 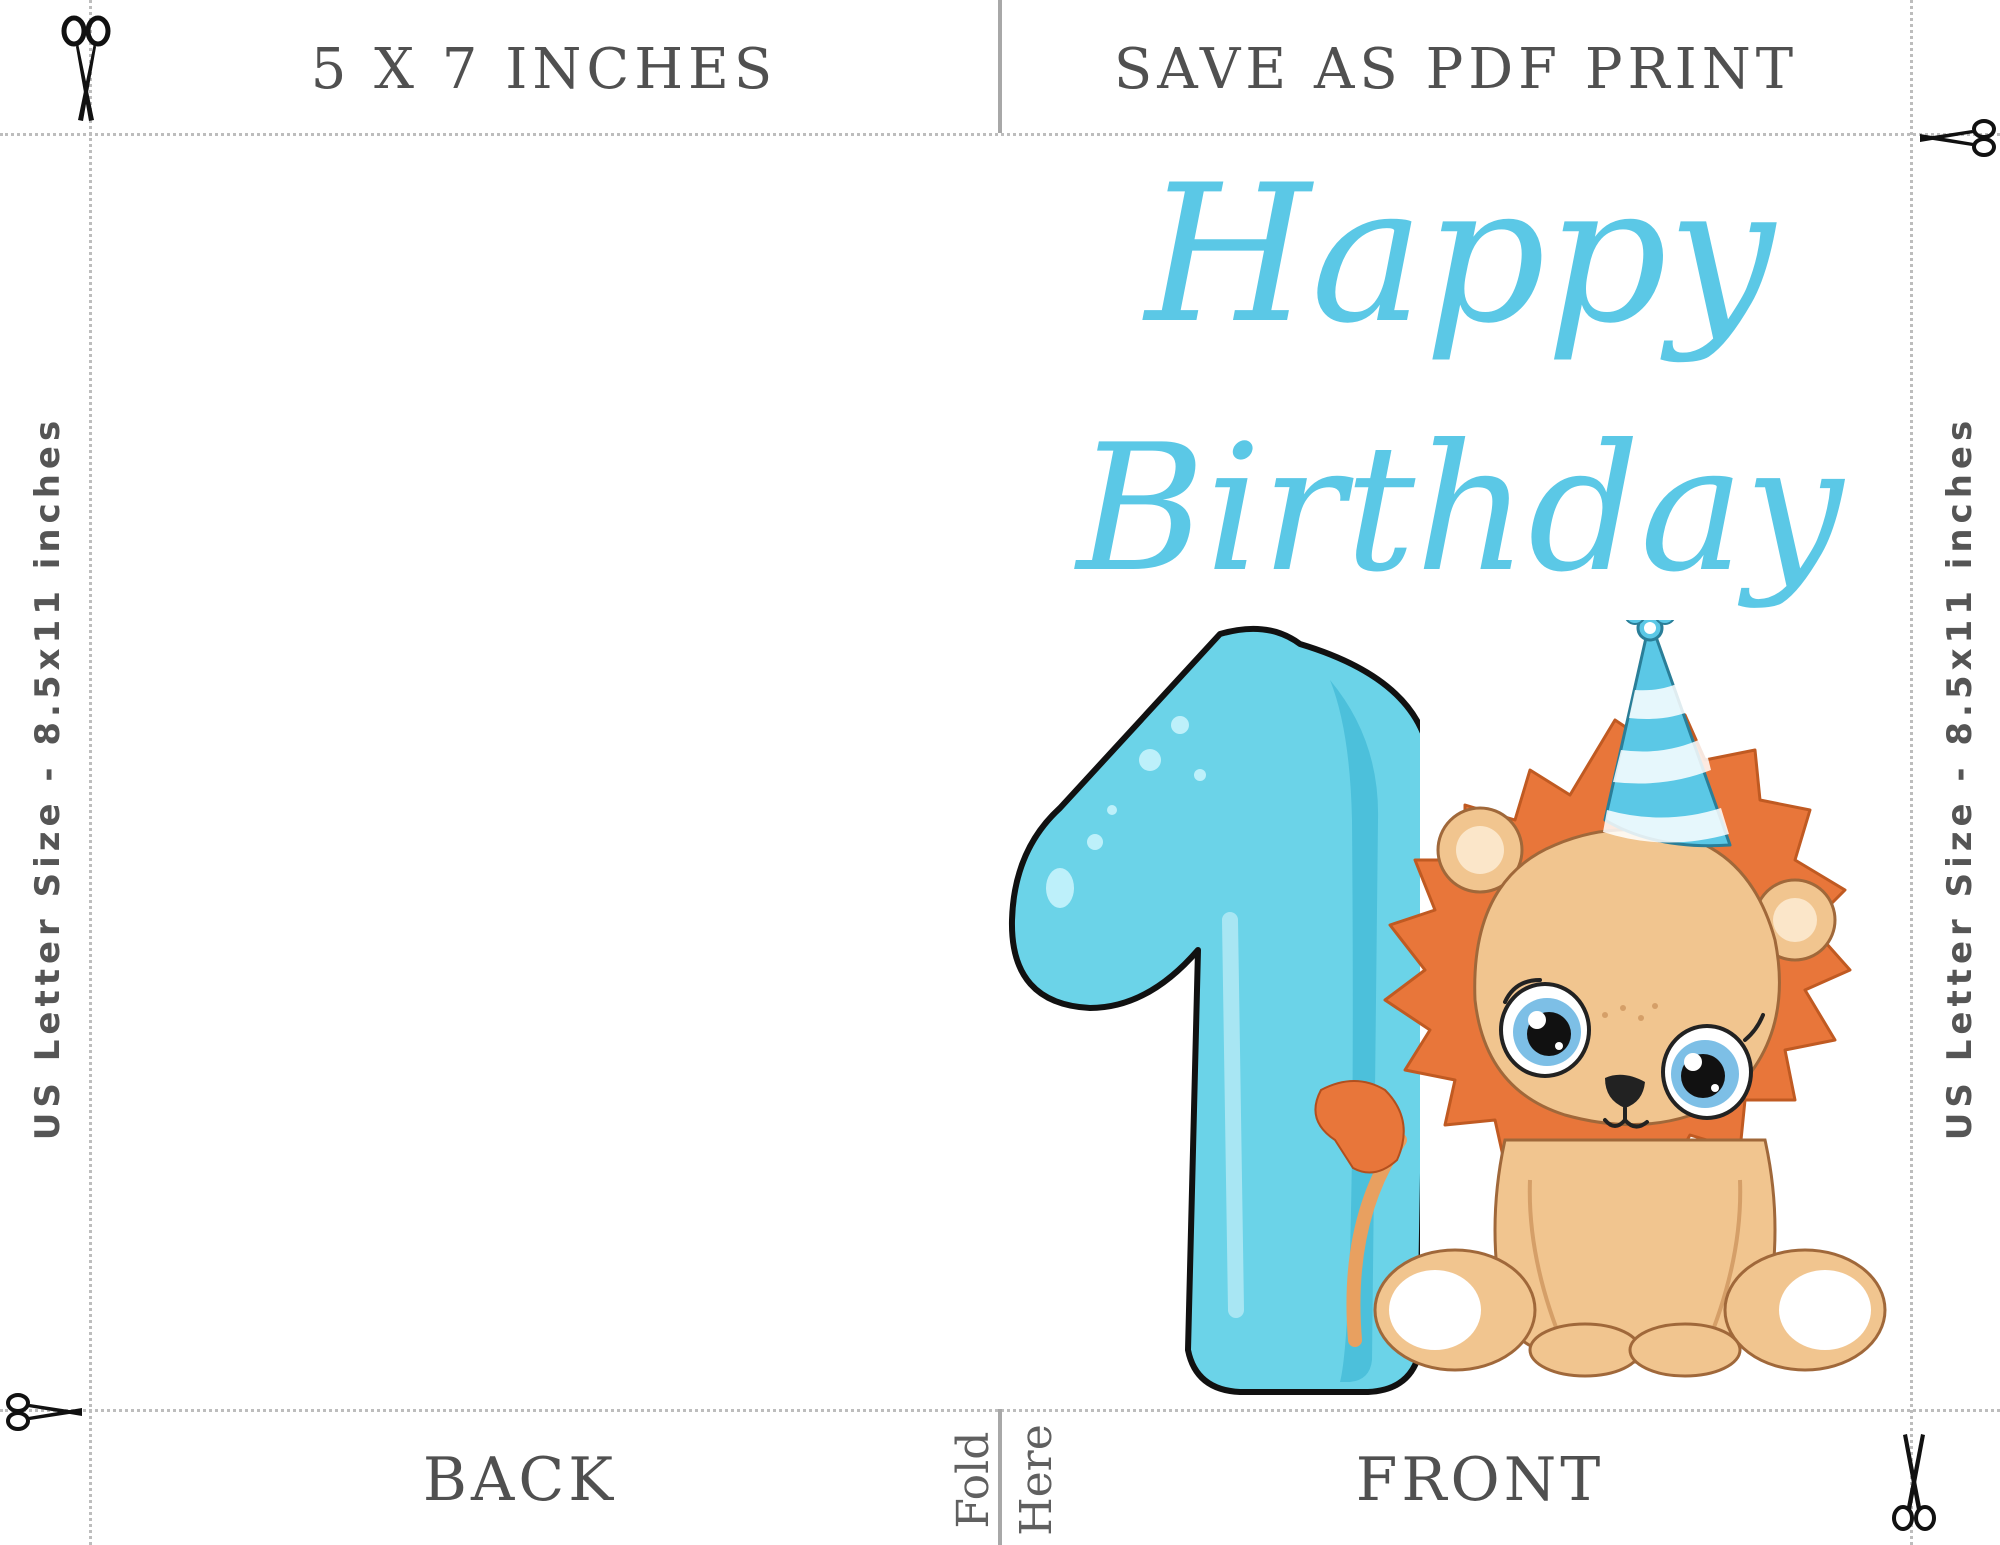 I want to click on lion-eye-right, so click(x=1707, y=1072).